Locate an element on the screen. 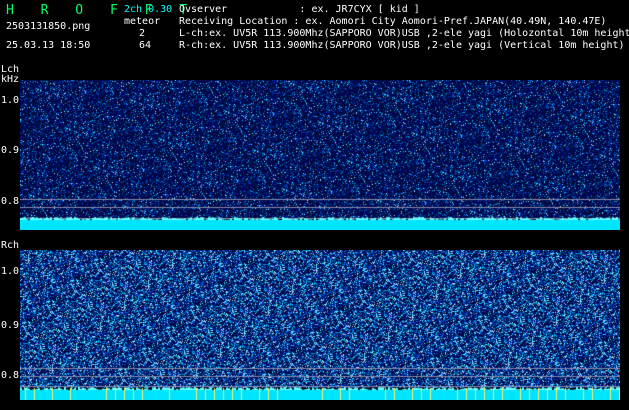  observer-line: Ovserver : ex. JR7CYX [ kid ] is located at coordinates (299, 9).